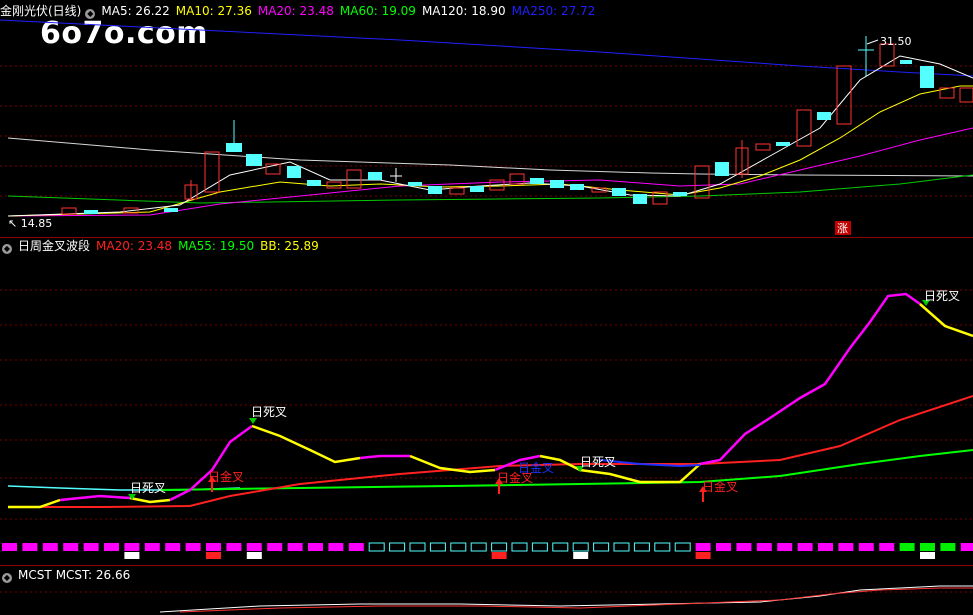 The width and height of the screenshot is (973, 615). Describe the element at coordinates (490, 157) in the screenshot. I see `ma120-line` at that location.